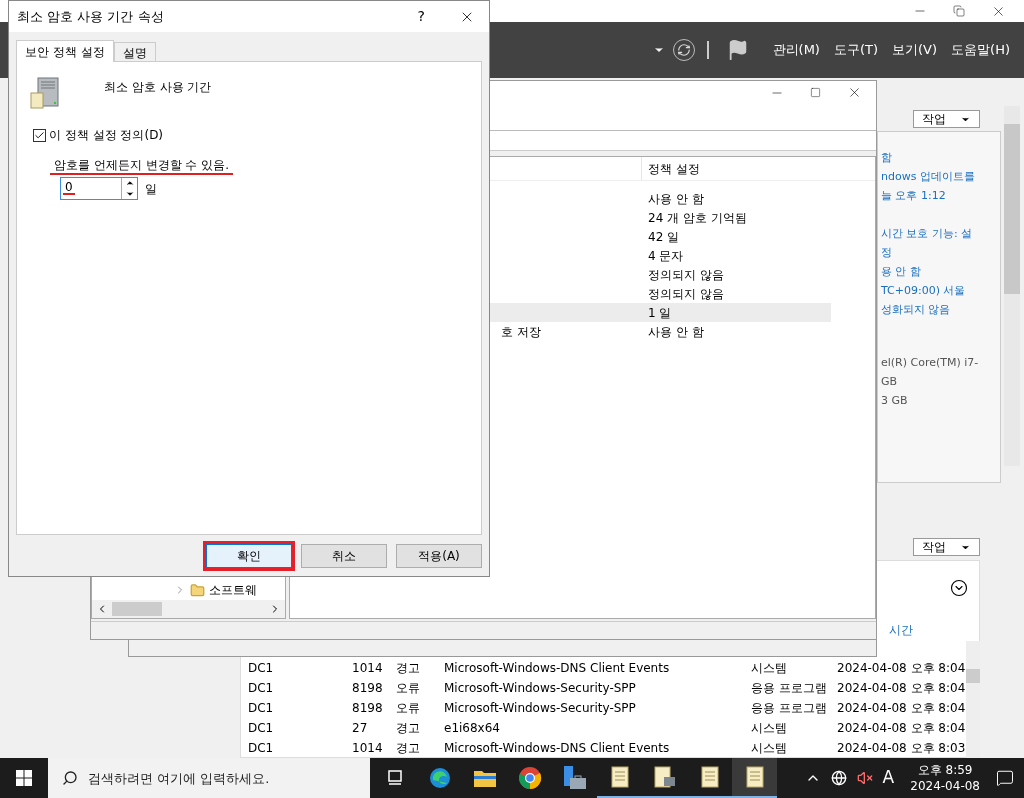 This screenshot has width=1024, height=798. I want to click on search-icon, so click(70, 778).